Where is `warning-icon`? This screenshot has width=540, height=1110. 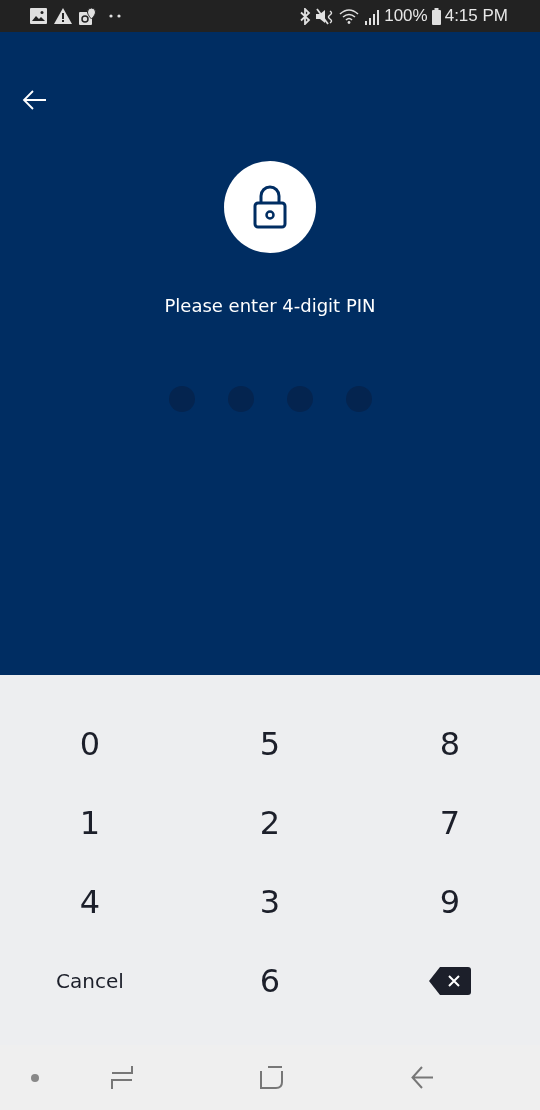 warning-icon is located at coordinates (63, 16).